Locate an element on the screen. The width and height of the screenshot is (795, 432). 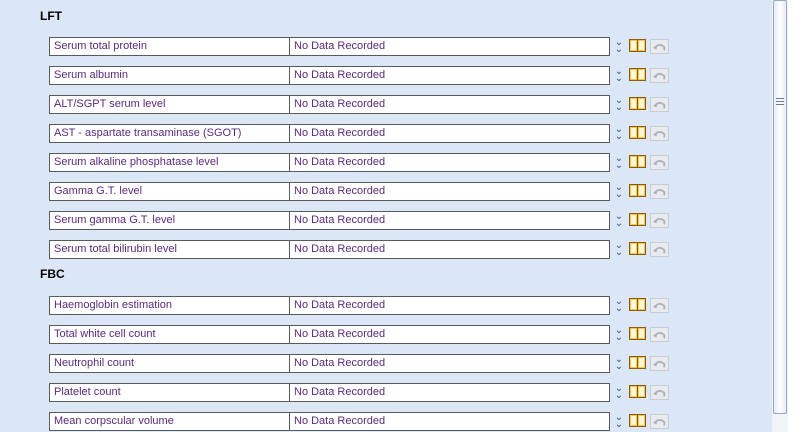
result-label: ALT/SGPT serum level is located at coordinates (171, 104).